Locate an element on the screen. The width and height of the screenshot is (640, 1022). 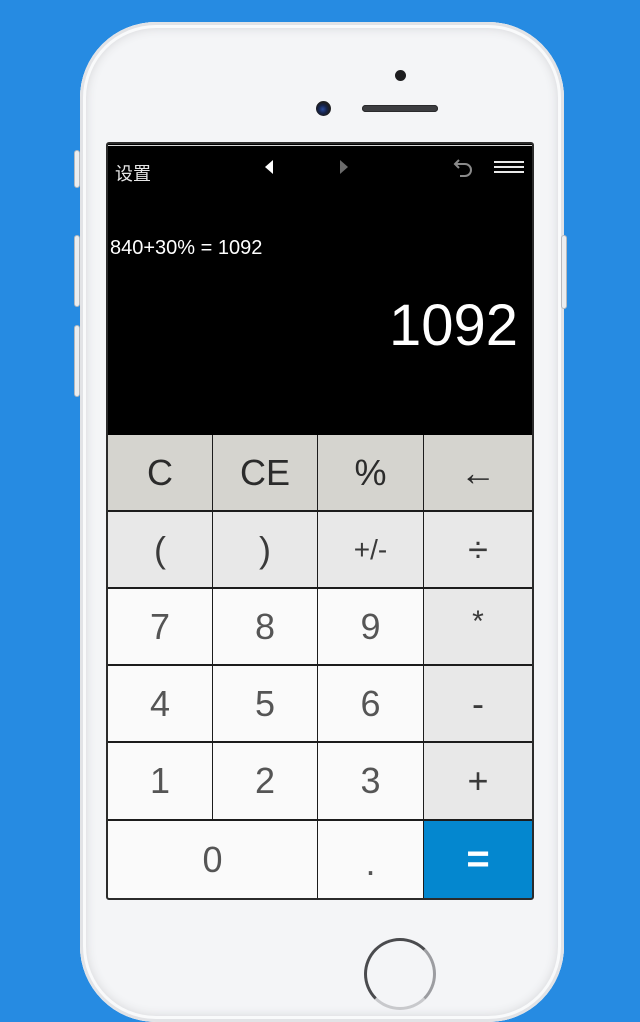
key-equals: = is located at coordinates (478, 859).